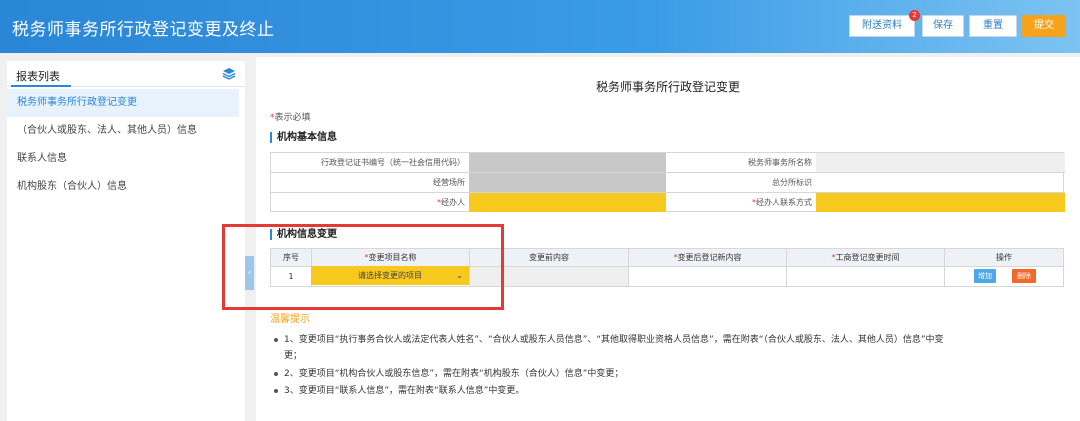 The width and height of the screenshot is (1080, 421). I want to click on handler-label: *经办人, so click(451, 202).